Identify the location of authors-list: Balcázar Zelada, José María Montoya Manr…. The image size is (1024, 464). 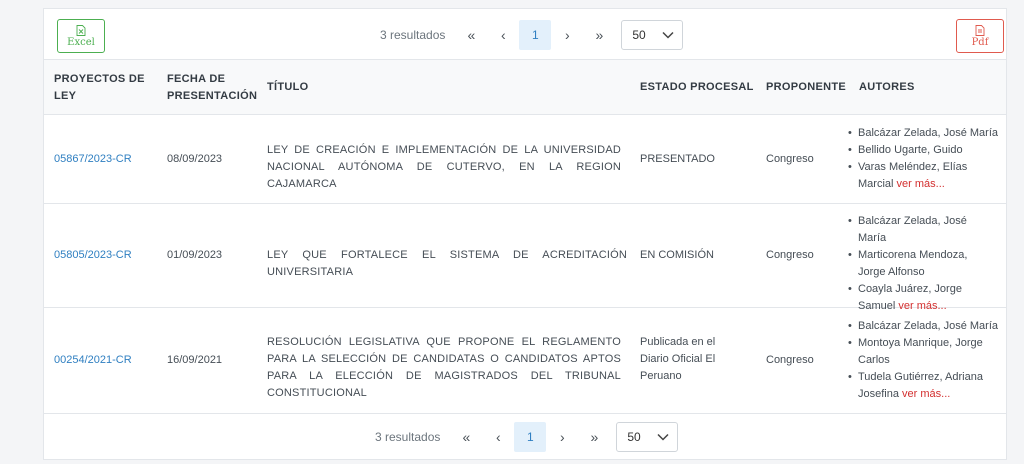
(924, 360).